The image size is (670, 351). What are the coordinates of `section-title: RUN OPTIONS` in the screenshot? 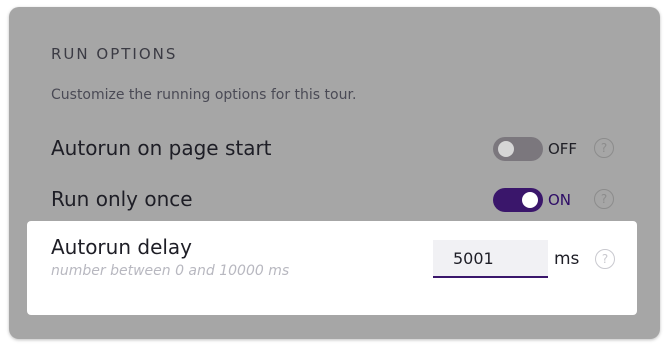 It's located at (114, 54).